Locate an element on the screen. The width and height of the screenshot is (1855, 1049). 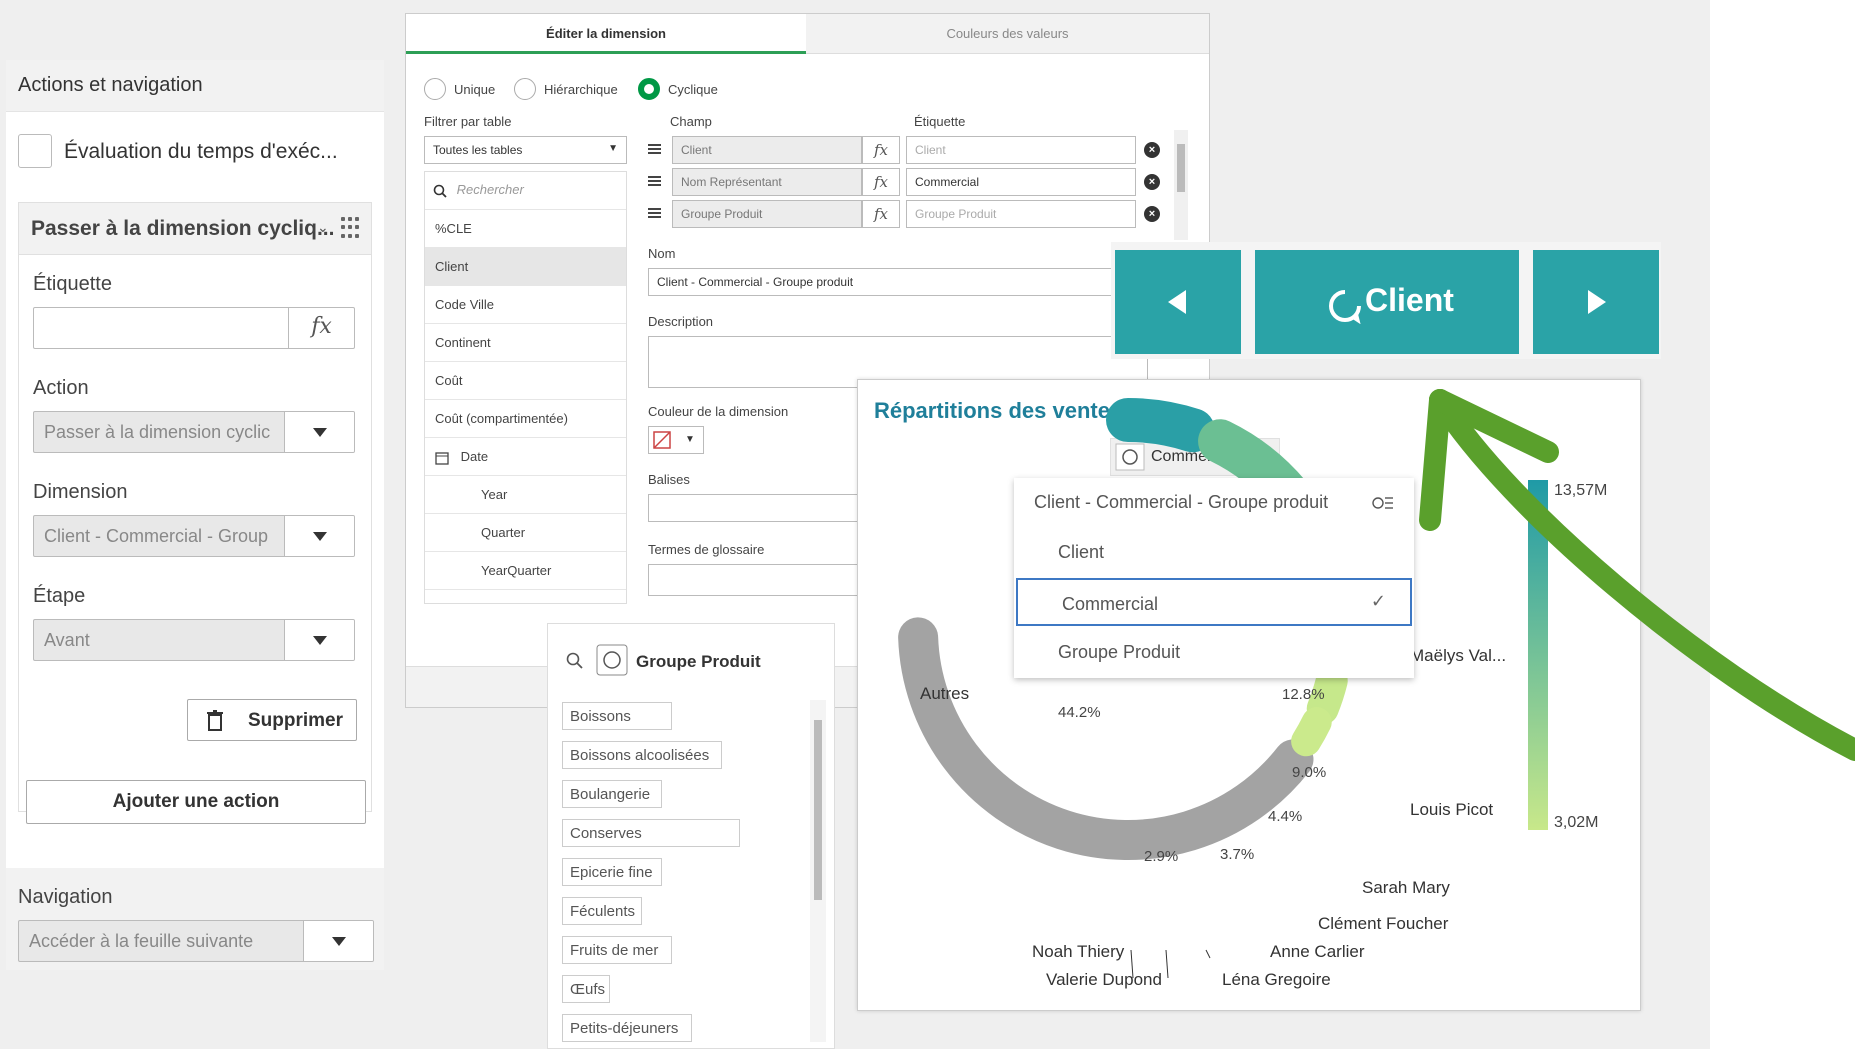
list-item: Féculents is located at coordinates (602, 911).